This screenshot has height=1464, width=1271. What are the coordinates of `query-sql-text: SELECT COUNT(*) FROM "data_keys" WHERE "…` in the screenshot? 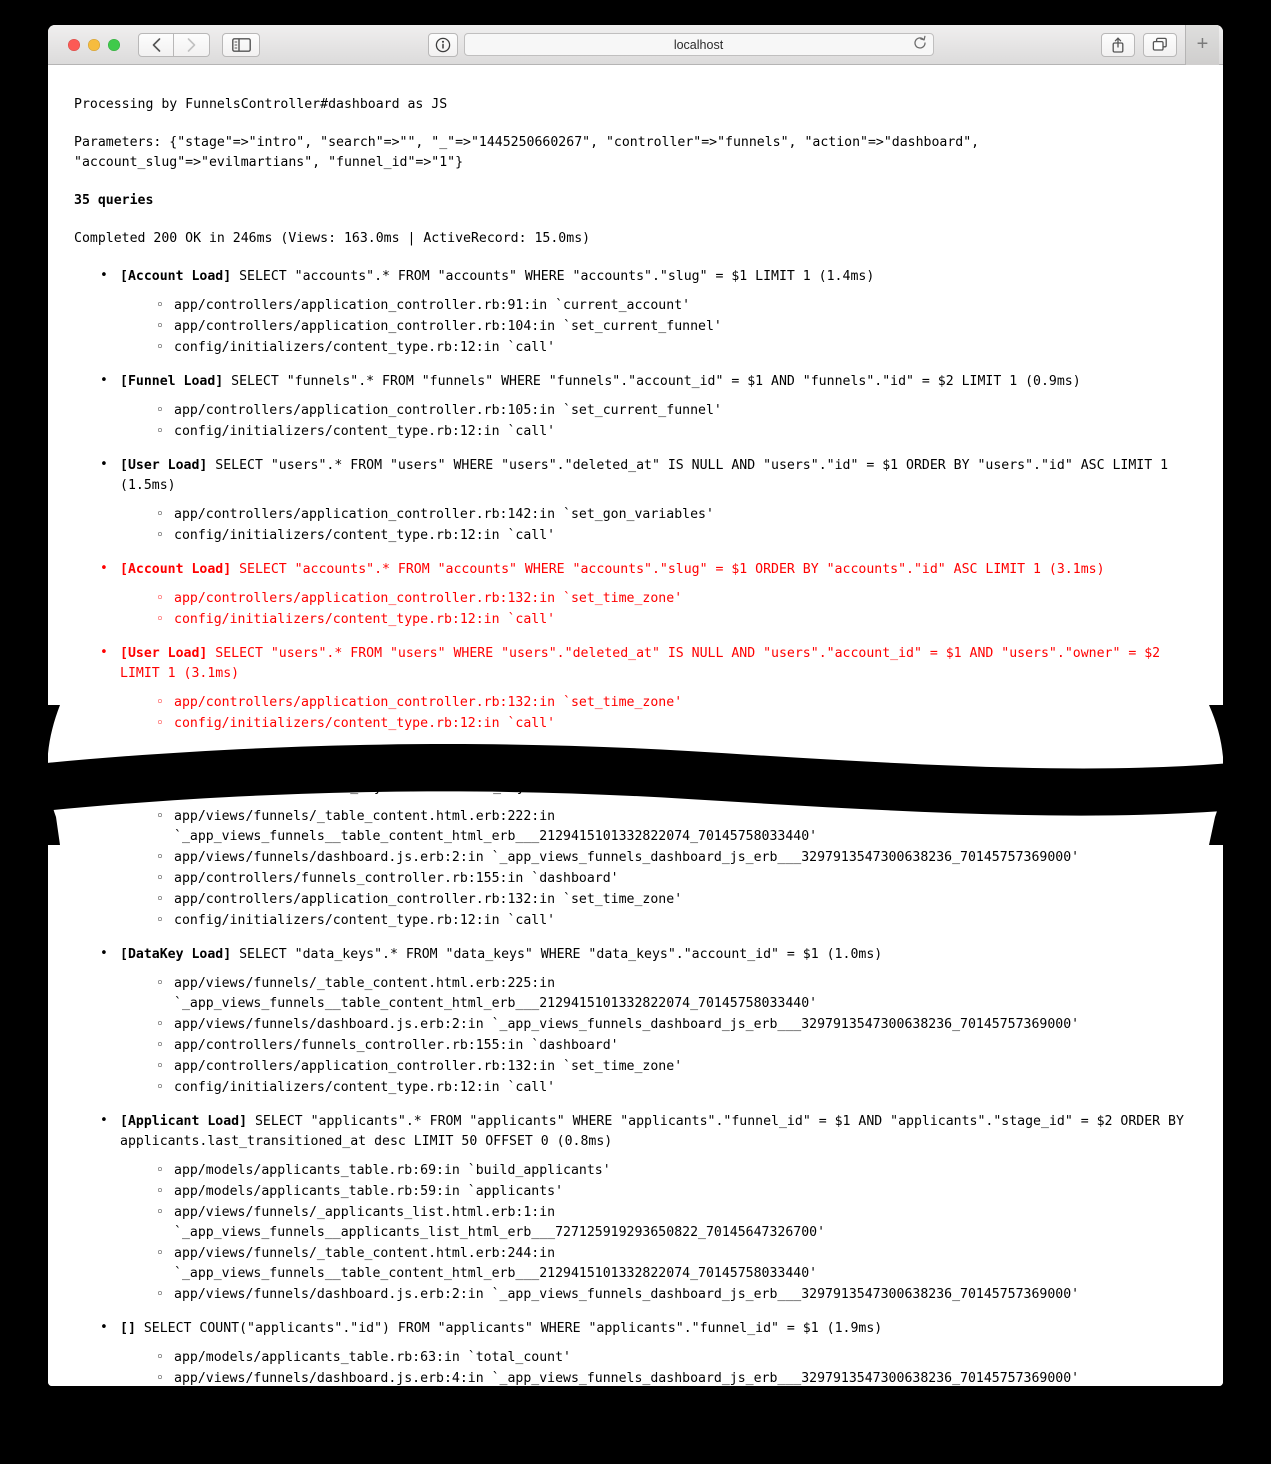 It's located at (441, 787).